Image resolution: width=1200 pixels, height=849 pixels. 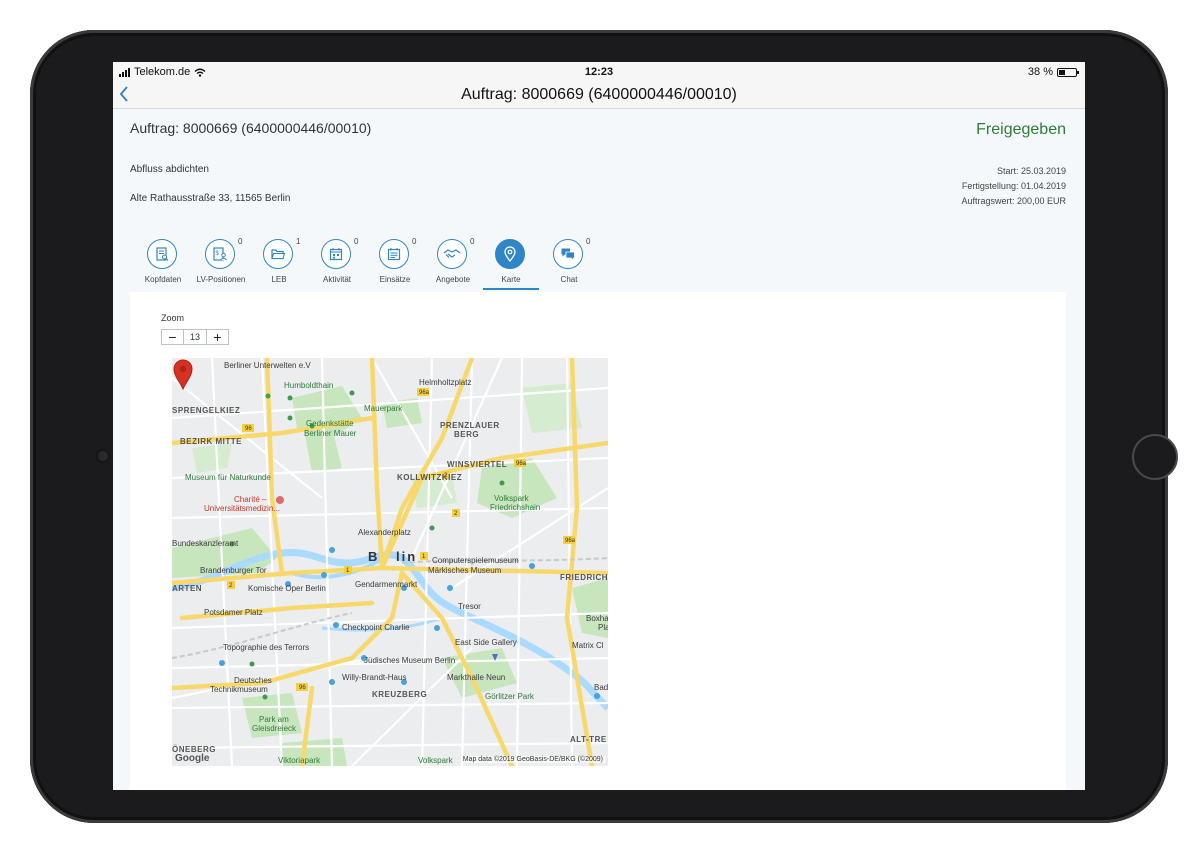 What do you see at coordinates (430, 477) in the screenshot?
I see `map-label: KOLLWITZKIEZ` at bounding box center [430, 477].